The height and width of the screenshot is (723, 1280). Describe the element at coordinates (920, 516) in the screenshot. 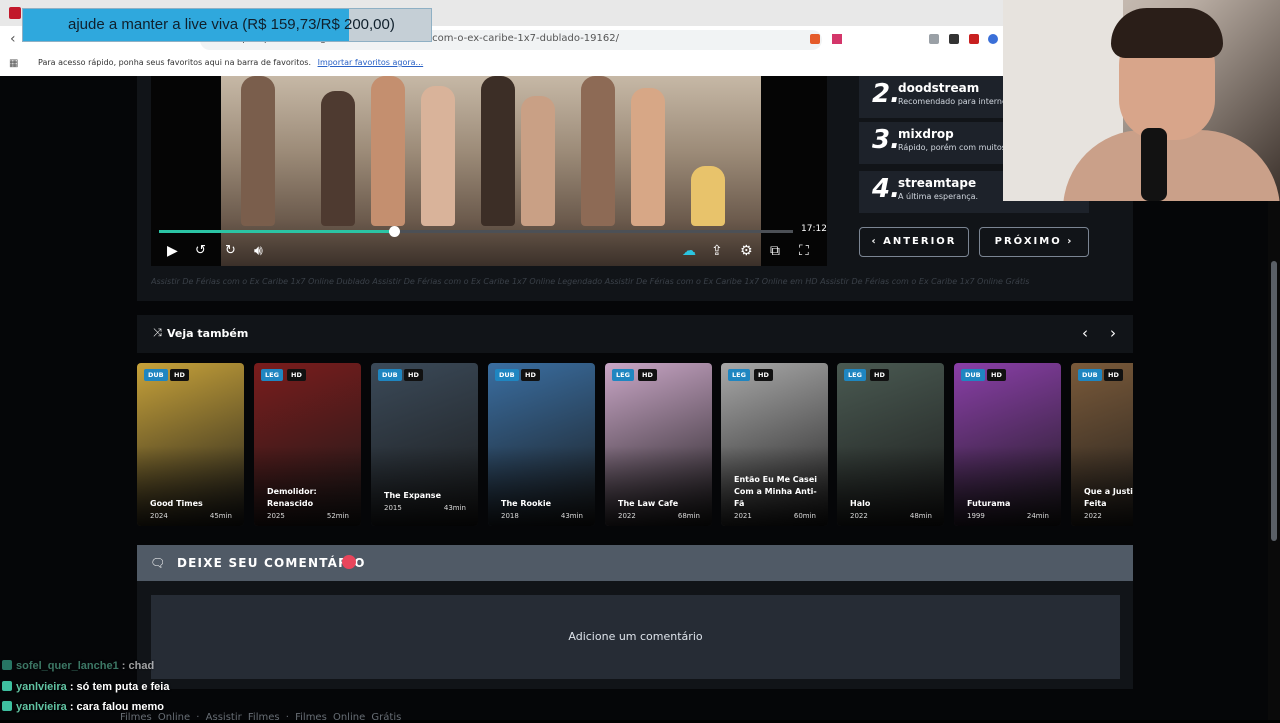

I see `card-duration: 48min` at that location.